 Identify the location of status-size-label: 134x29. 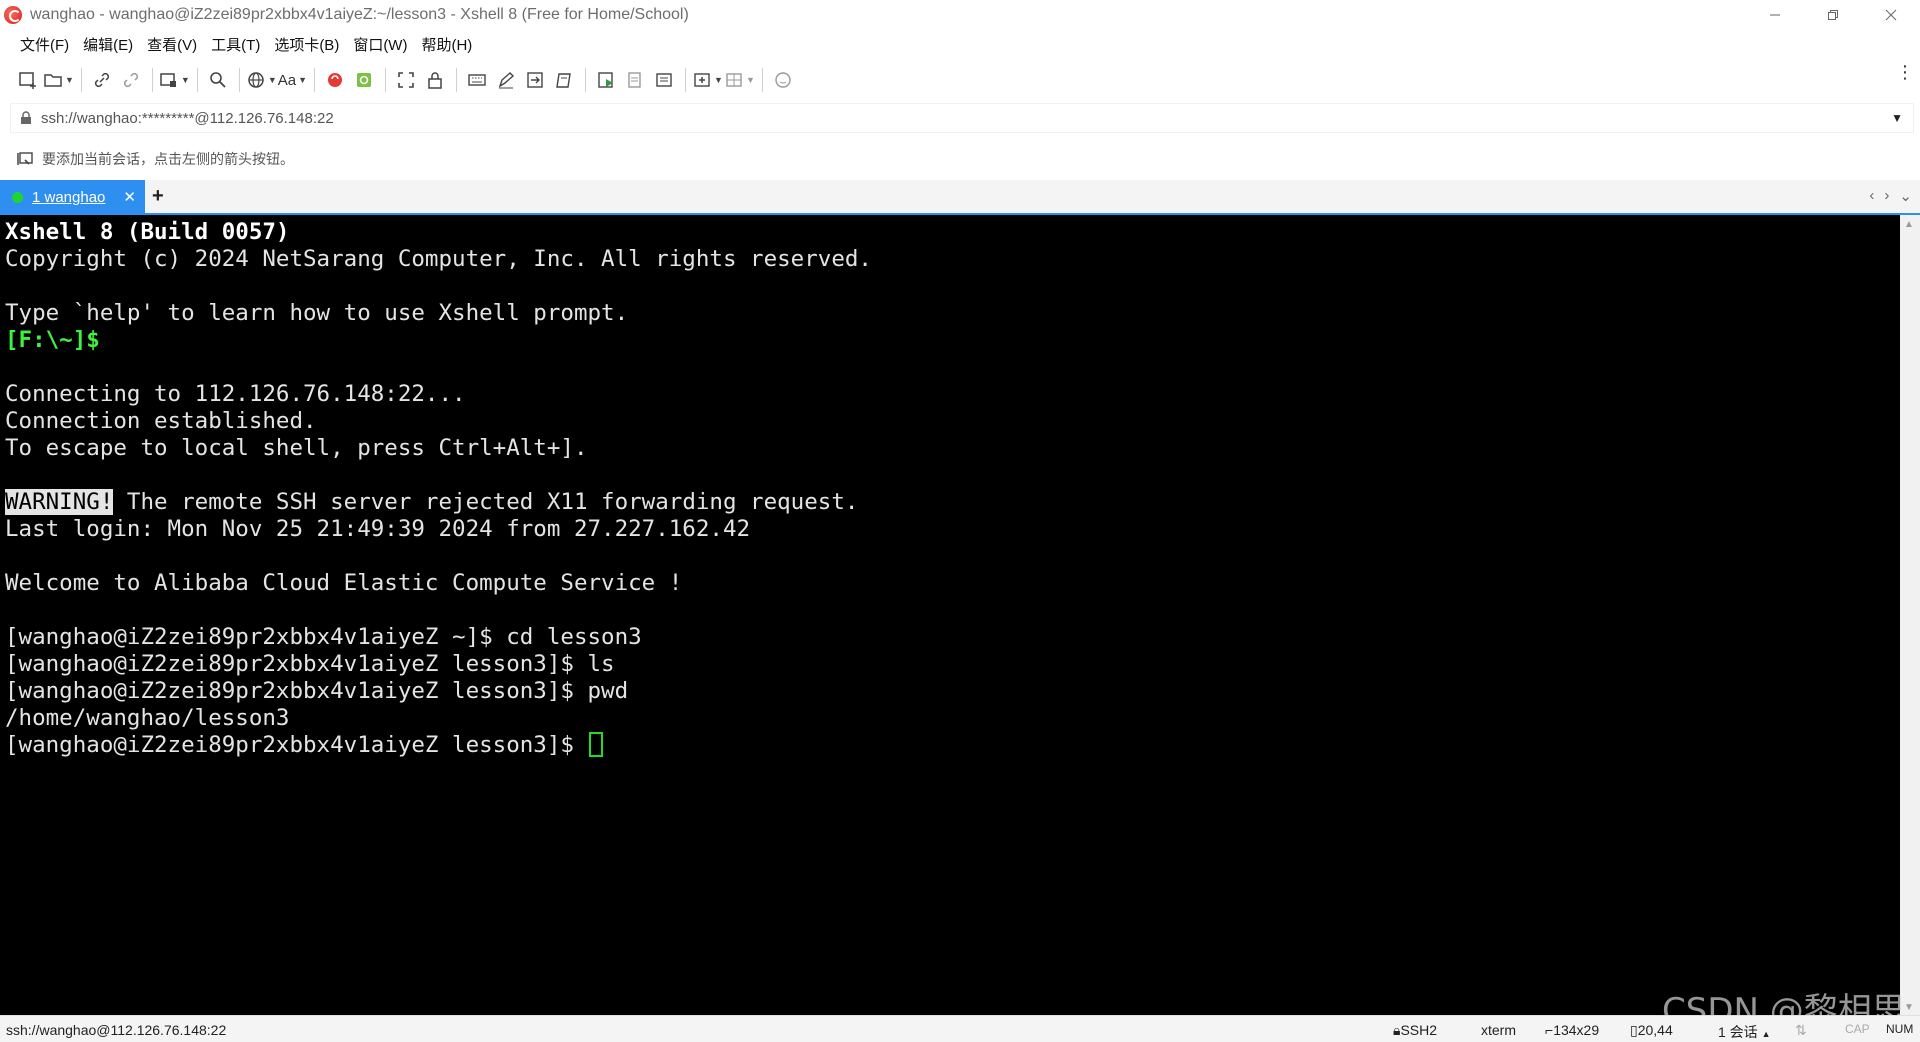
(1576, 1030).